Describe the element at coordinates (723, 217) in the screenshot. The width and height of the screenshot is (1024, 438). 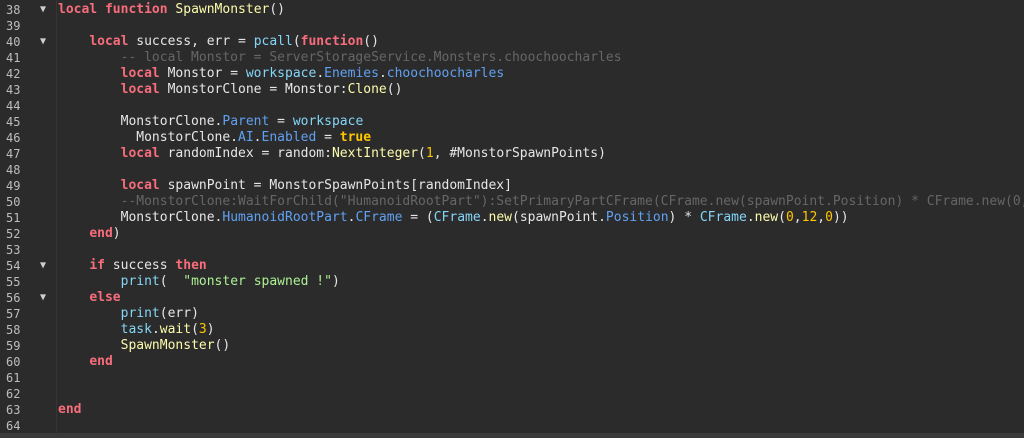
I see `code-token: CFrame` at that location.